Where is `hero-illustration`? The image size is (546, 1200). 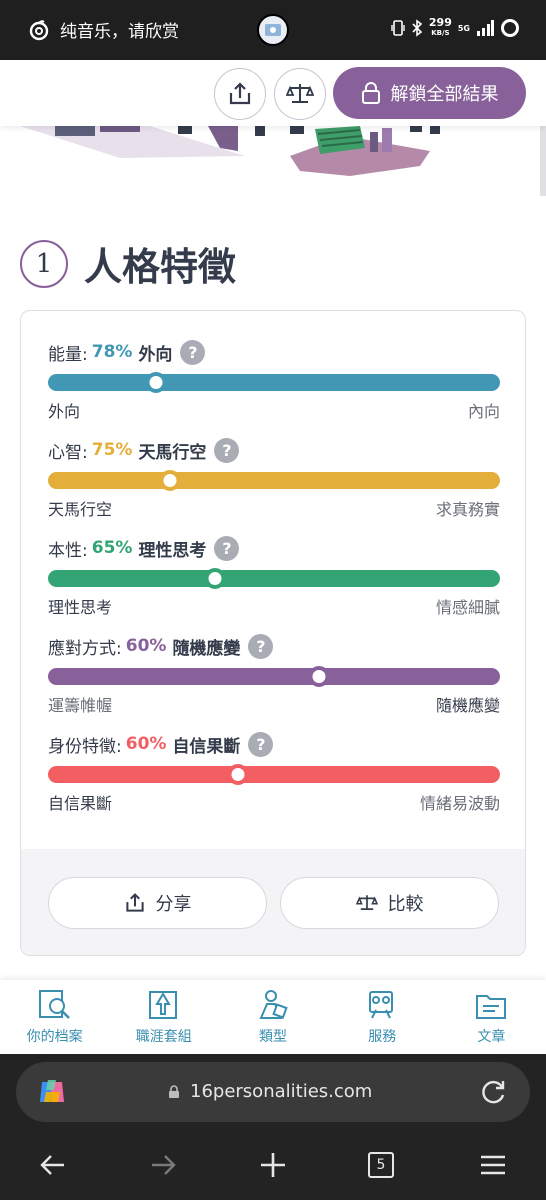 hero-illustration is located at coordinates (273, 166).